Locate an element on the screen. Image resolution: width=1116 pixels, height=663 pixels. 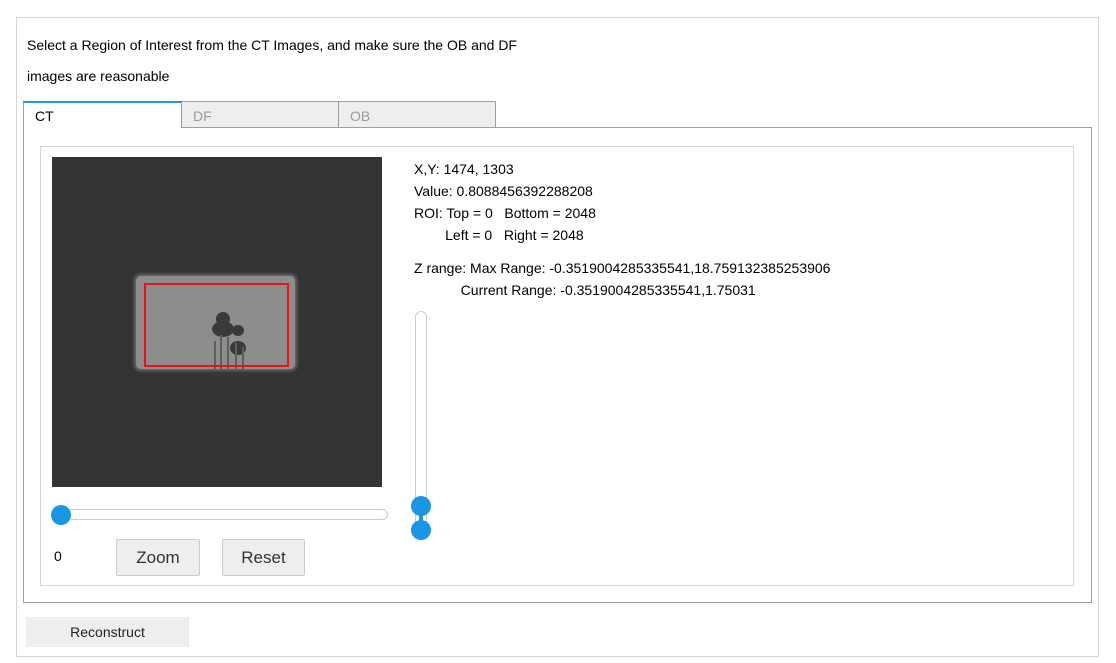
tab-ob: OB is located at coordinates (417, 114).